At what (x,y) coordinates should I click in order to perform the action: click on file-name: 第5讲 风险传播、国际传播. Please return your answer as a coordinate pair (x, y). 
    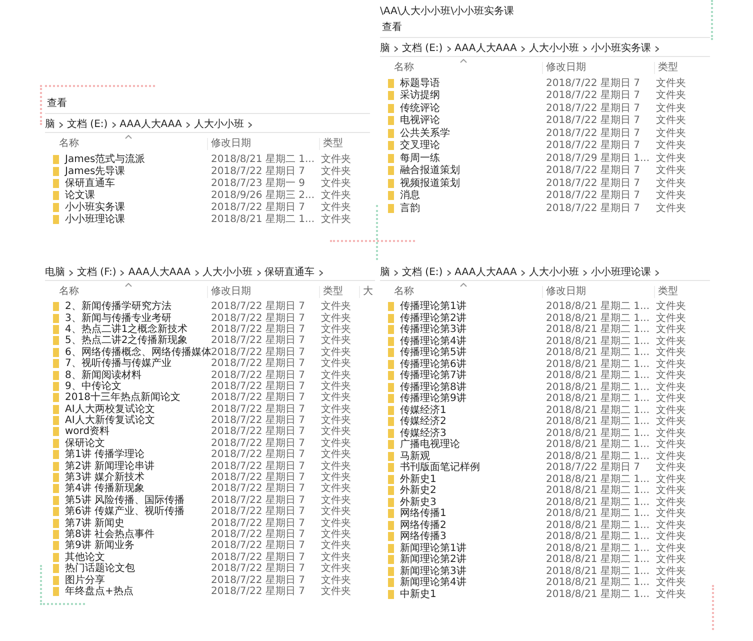
    Looking at the image, I should click on (125, 500).